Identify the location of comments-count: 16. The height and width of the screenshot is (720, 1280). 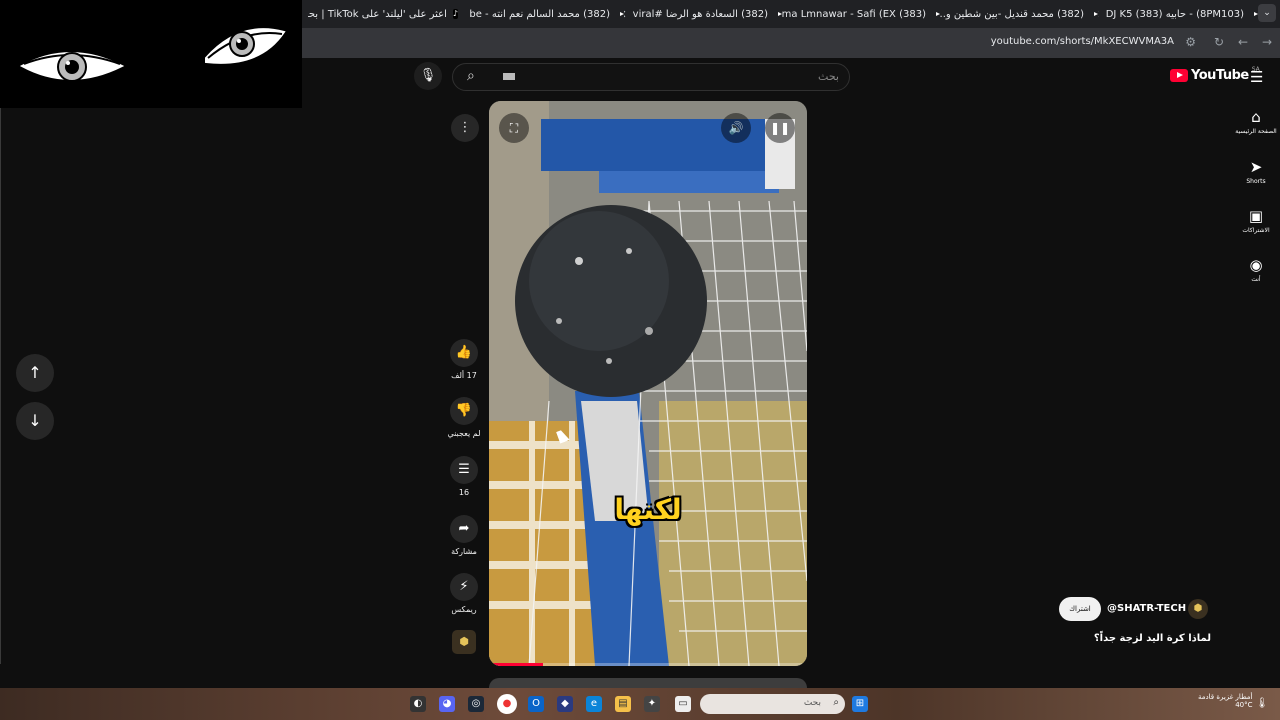
(464, 492).